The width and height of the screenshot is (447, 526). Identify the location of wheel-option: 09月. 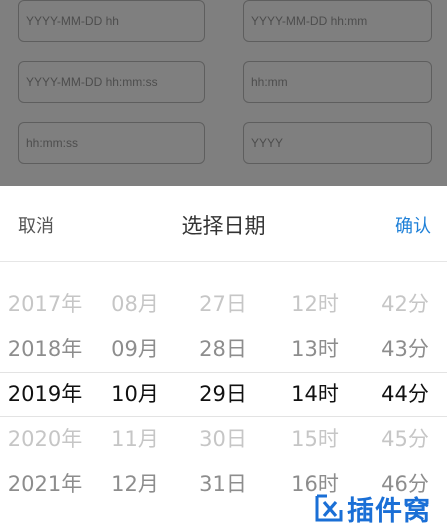
(135, 349).